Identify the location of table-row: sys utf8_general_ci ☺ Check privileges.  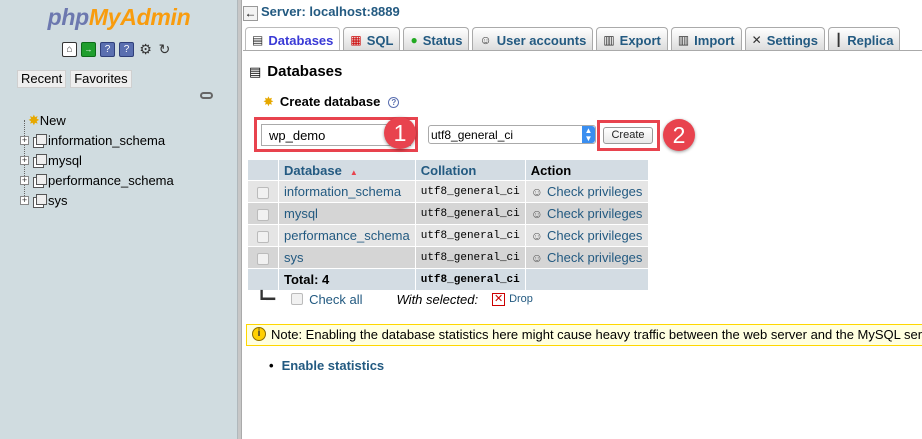
(448, 257).